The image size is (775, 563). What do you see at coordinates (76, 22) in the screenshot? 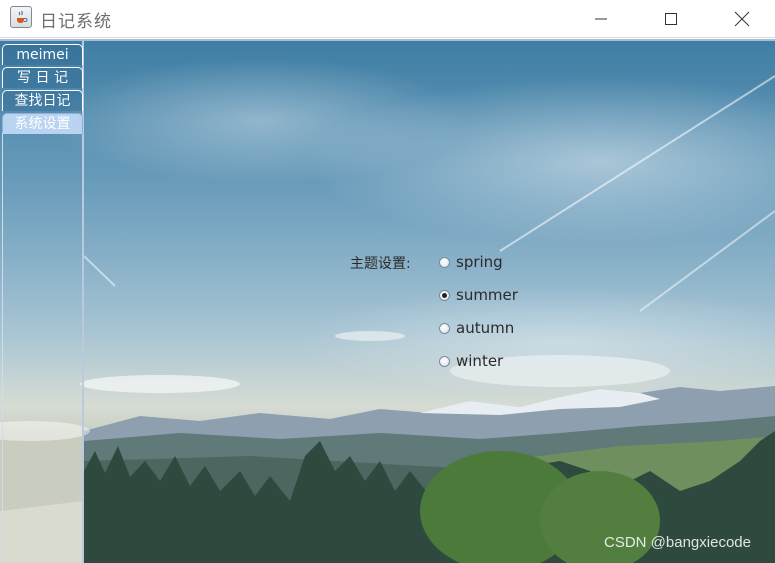
I see `window-title: 日记系统` at bounding box center [76, 22].